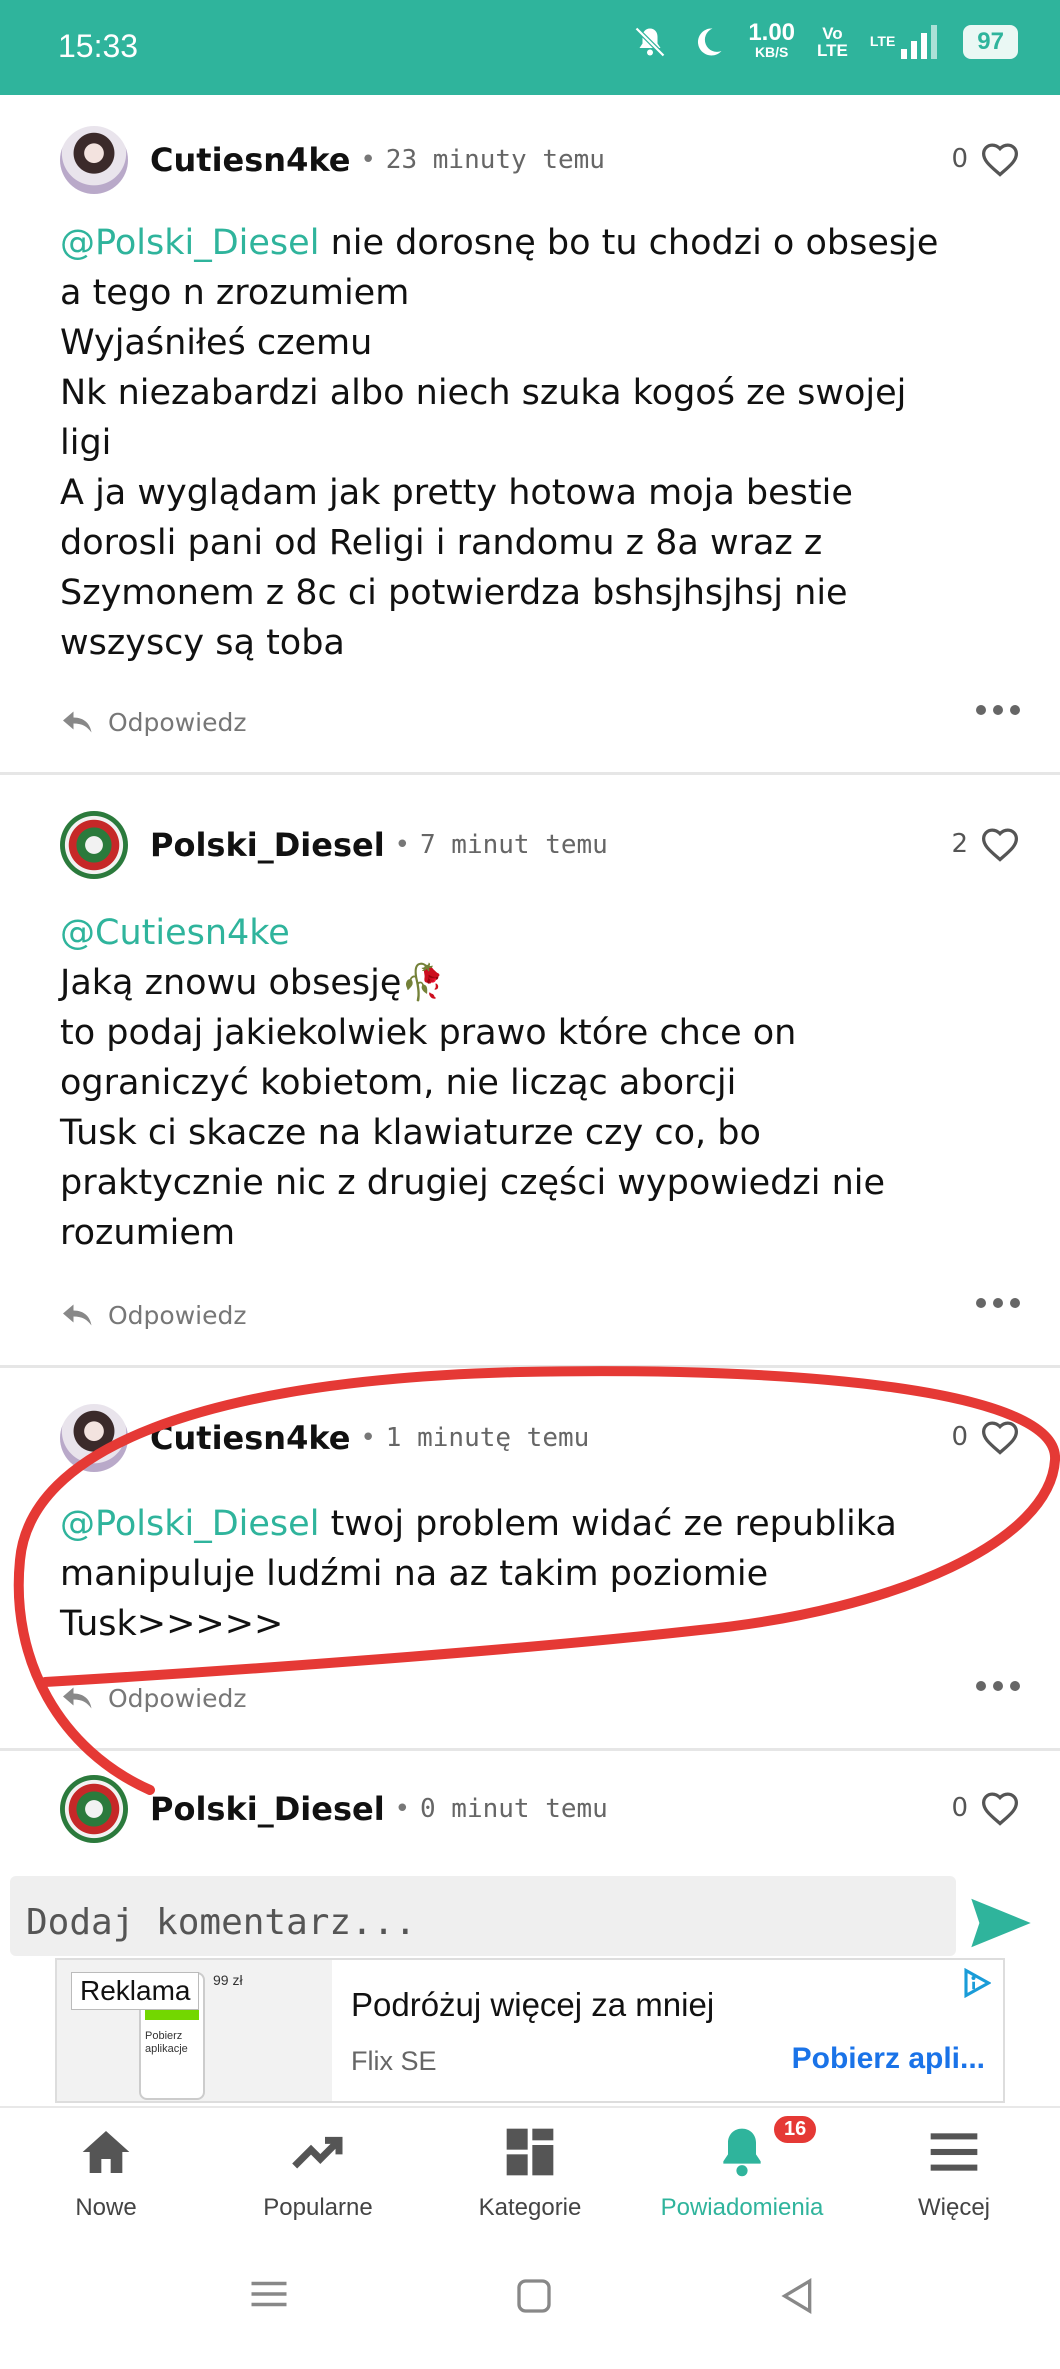  I want to click on comment-header: Polski_Diesel • 7 minut temu 2, so click(540, 845).